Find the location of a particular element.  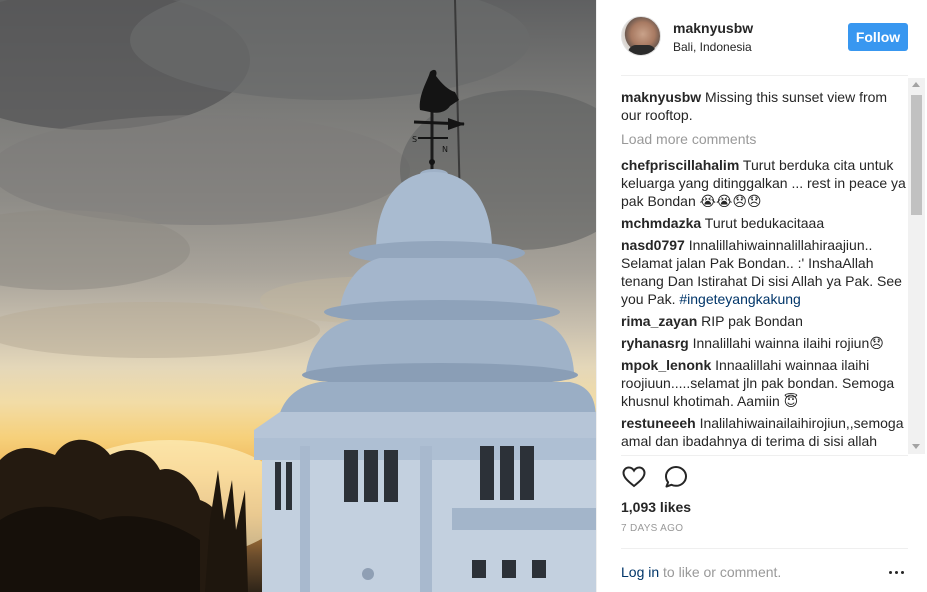

comment-username: mchmdazka is located at coordinates (661, 223).